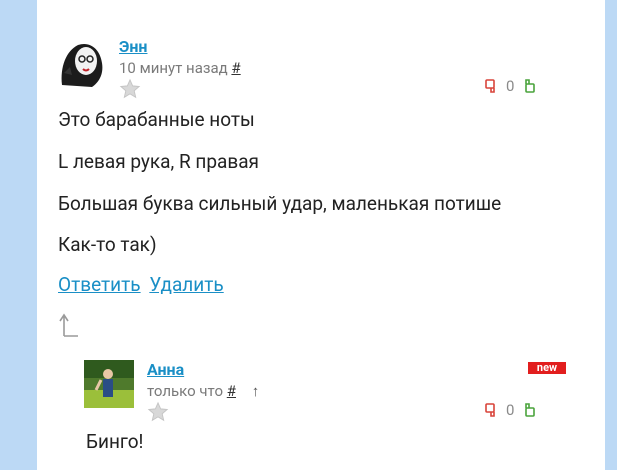 Image resolution: width=617 pixels, height=470 pixels. Describe the element at coordinates (133, 46) in the screenshot. I see `comment-author-link: Энн` at that location.